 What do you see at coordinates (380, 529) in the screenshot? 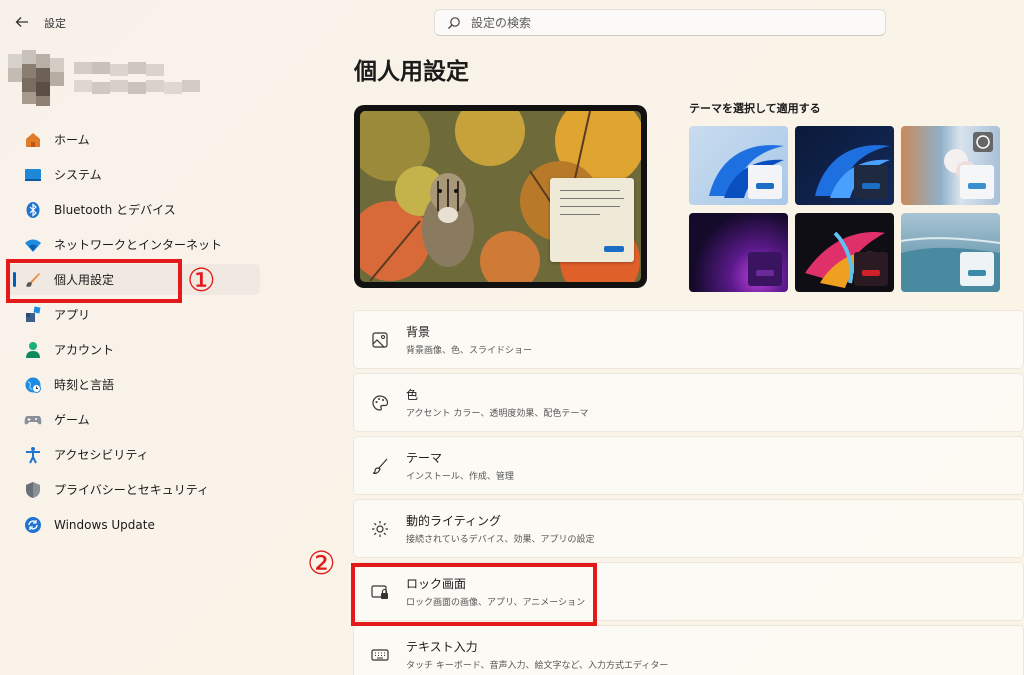
I see `lighting-icon` at bounding box center [380, 529].